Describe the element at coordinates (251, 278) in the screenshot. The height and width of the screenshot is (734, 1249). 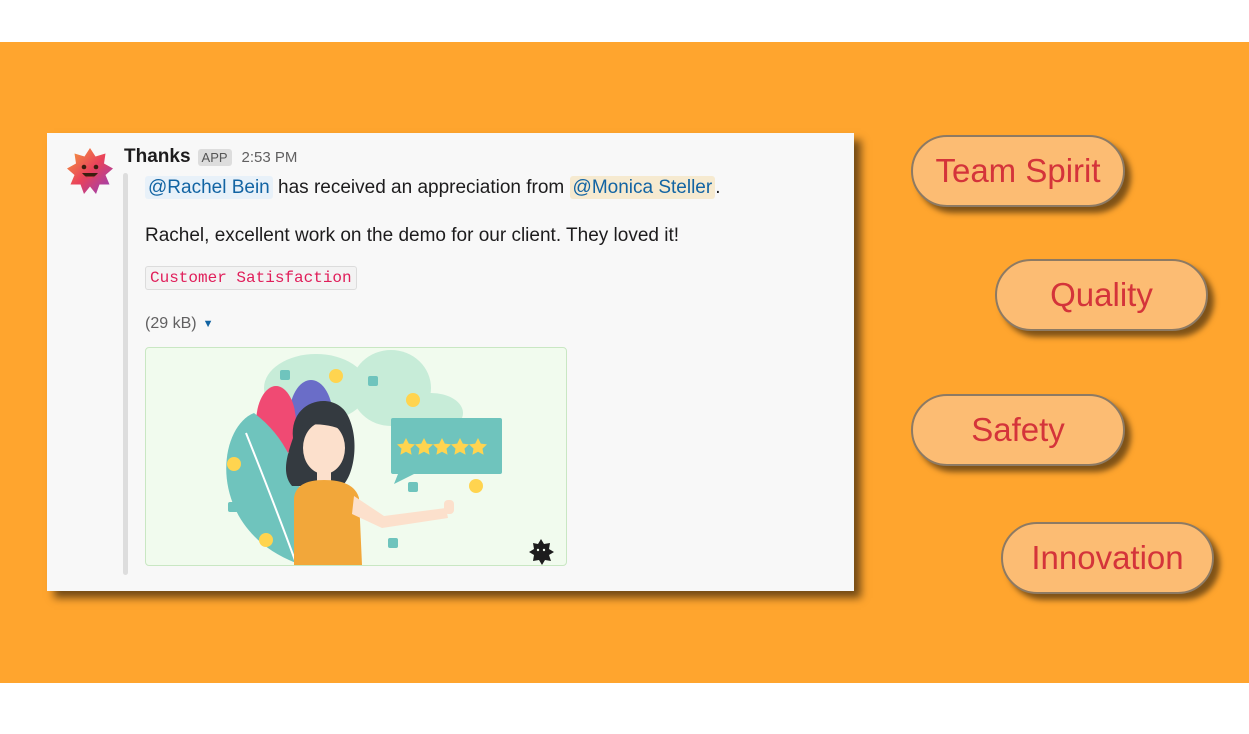
I see `value-tag: Customer Satisfaction` at that location.